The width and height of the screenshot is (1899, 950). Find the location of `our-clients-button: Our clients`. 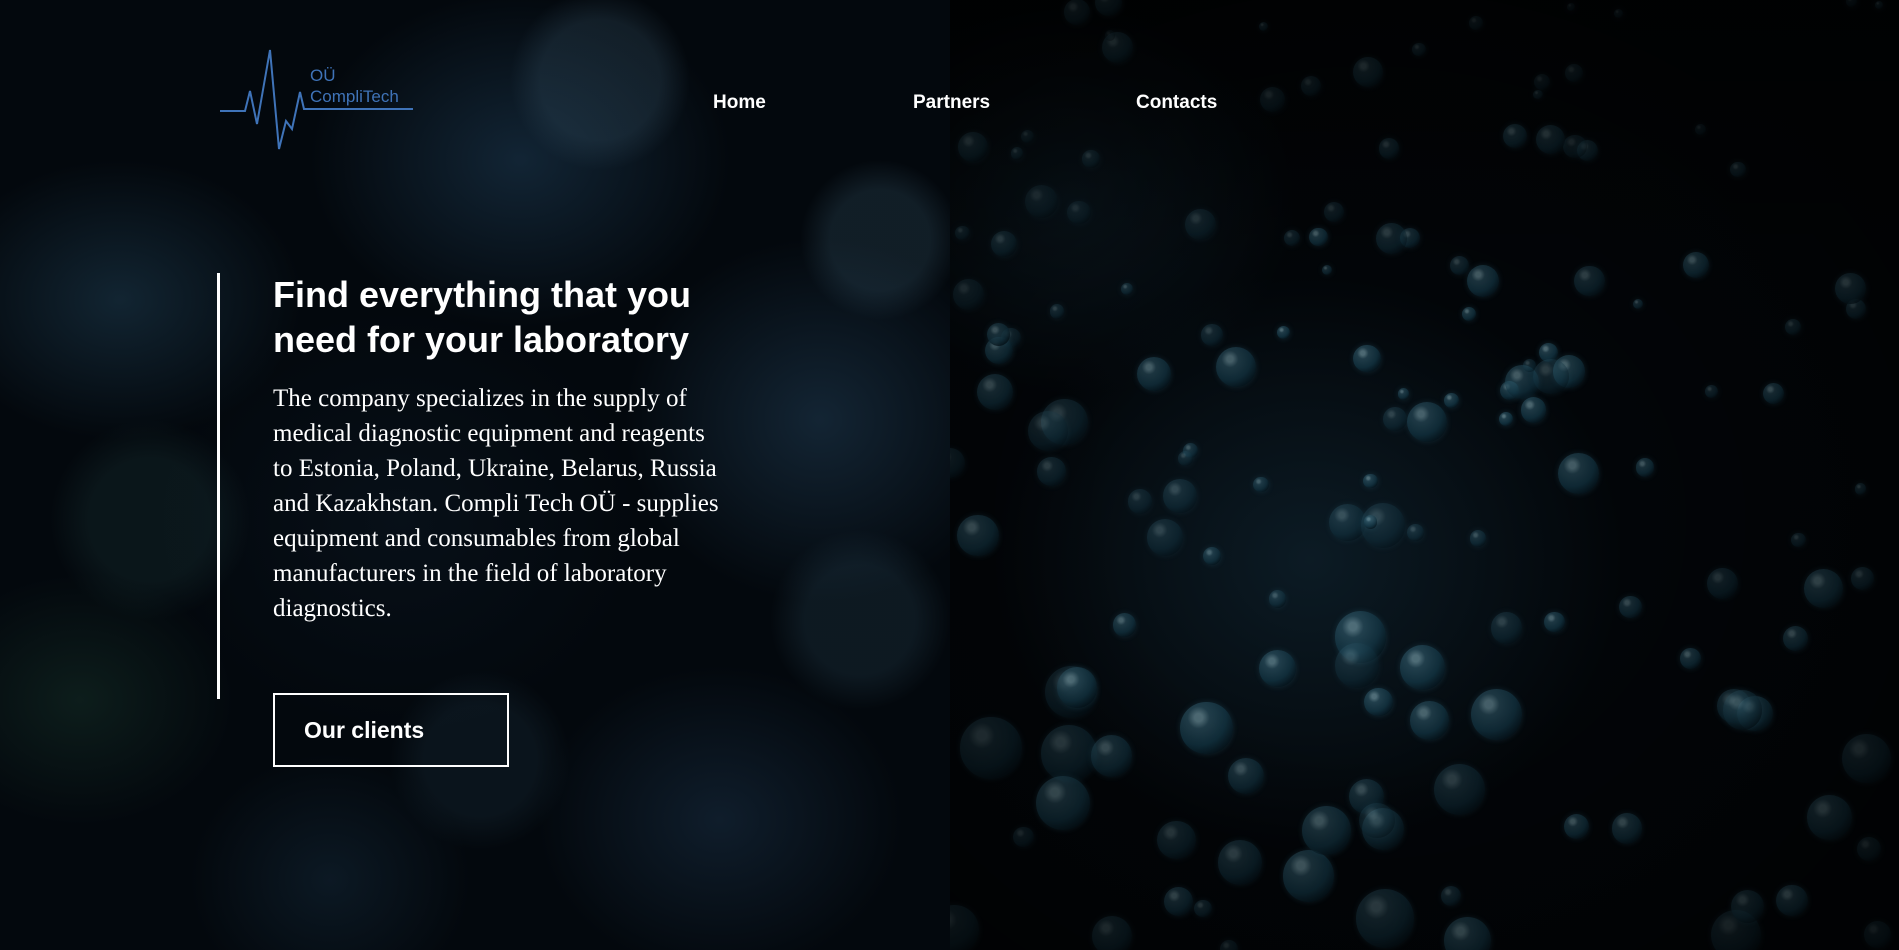

our-clients-button: Our clients is located at coordinates (391, 730).